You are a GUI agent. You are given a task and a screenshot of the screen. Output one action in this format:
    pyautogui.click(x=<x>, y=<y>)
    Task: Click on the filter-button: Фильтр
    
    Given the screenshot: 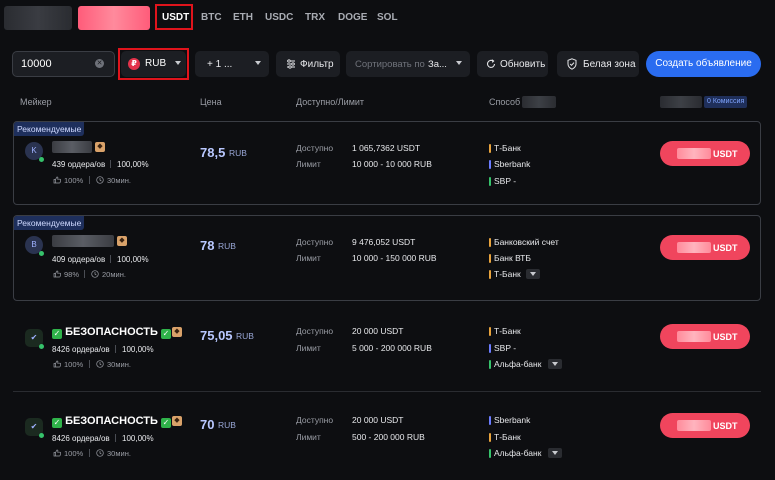 What is the action you would take?
    pyautogui.click(x=308, y=64)
    